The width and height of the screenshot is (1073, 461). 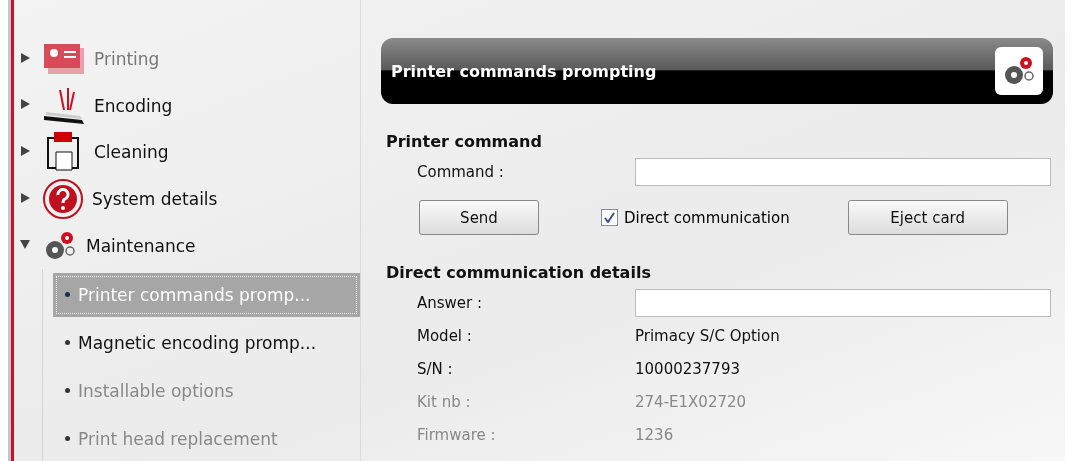 What do you see at coordinates (708, 335) in the screenshot?
I see `info-value: Primacy S/C Option` at bounding box center [708, 335].